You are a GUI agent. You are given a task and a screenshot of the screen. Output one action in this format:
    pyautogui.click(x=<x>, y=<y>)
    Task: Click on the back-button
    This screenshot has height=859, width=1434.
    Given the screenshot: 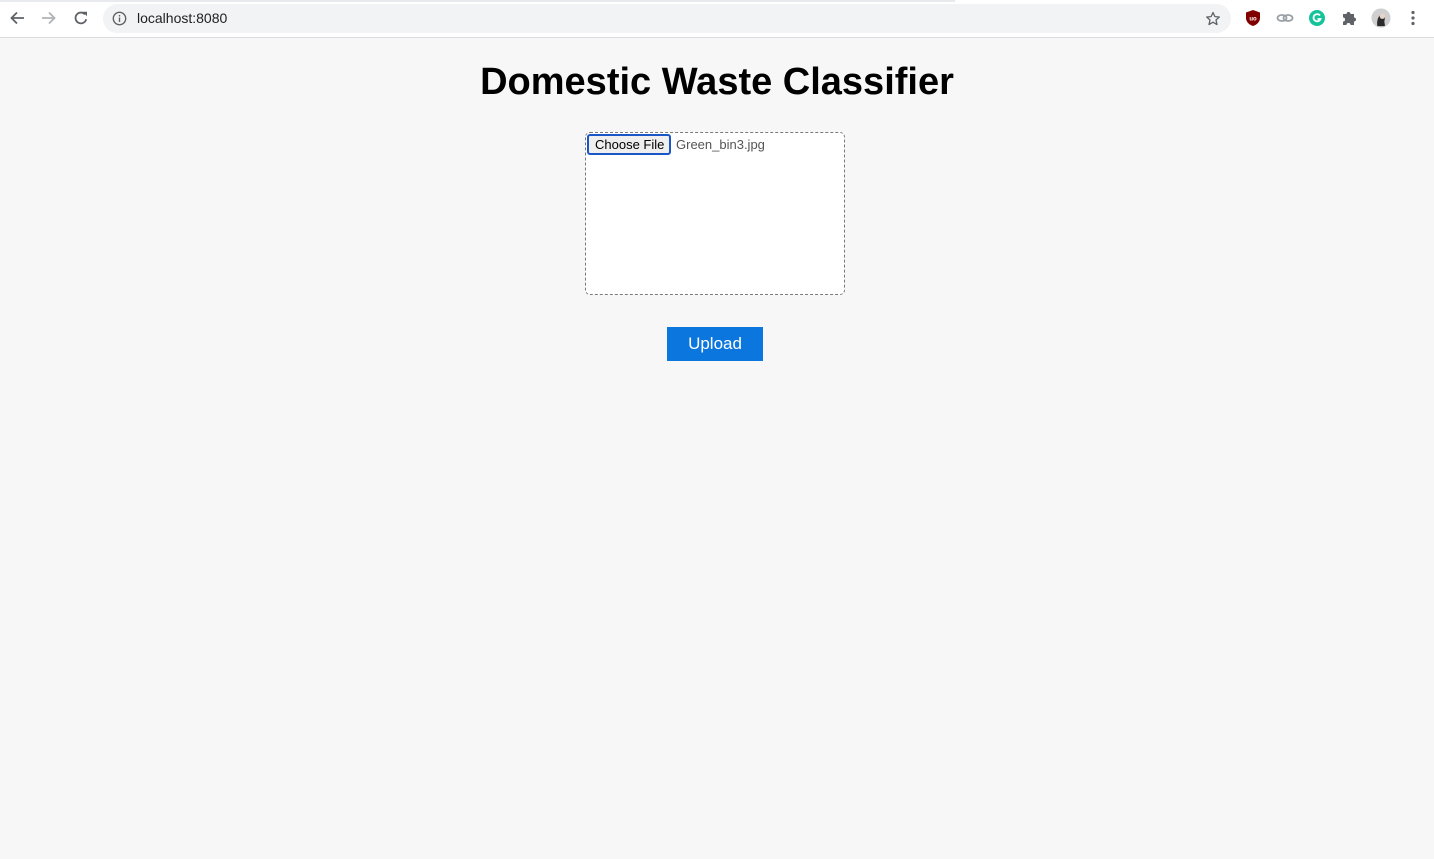 What is the action you would take?
    pyautogui.click(x=17, y=18)
    